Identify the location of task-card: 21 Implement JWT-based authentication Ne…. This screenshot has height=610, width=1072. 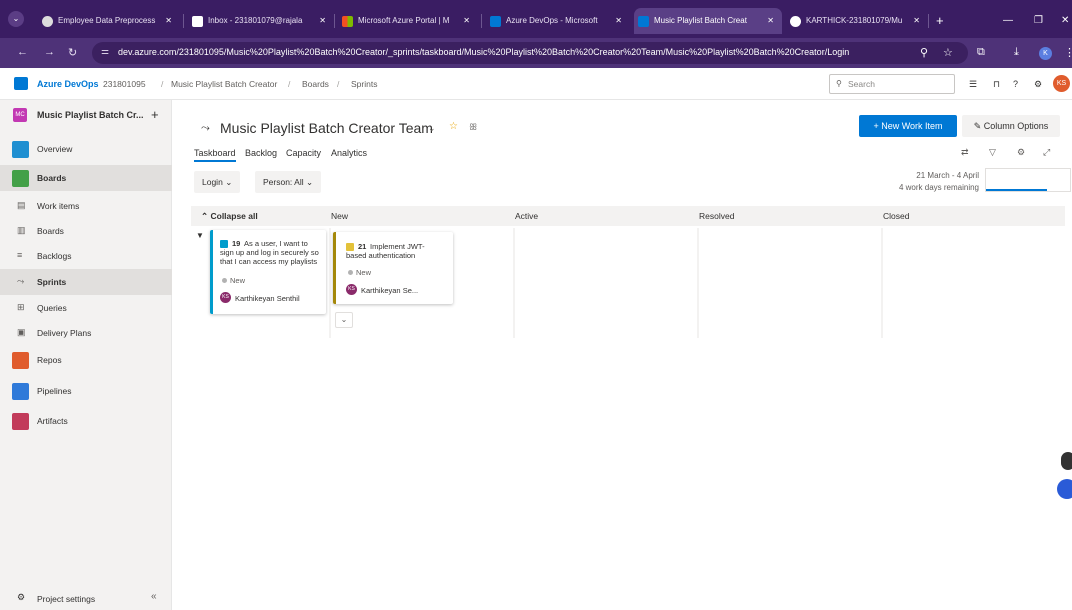
(393, 268).